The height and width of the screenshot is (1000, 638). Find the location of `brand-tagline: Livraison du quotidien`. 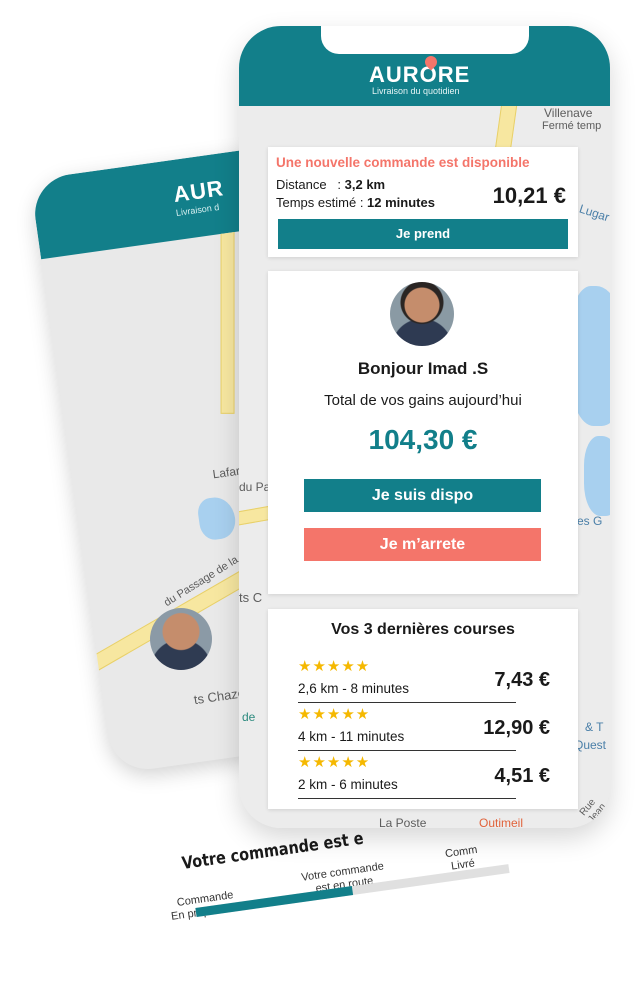

brand-tagline: Livraison du quotidien is located at coordinates (416, 91).